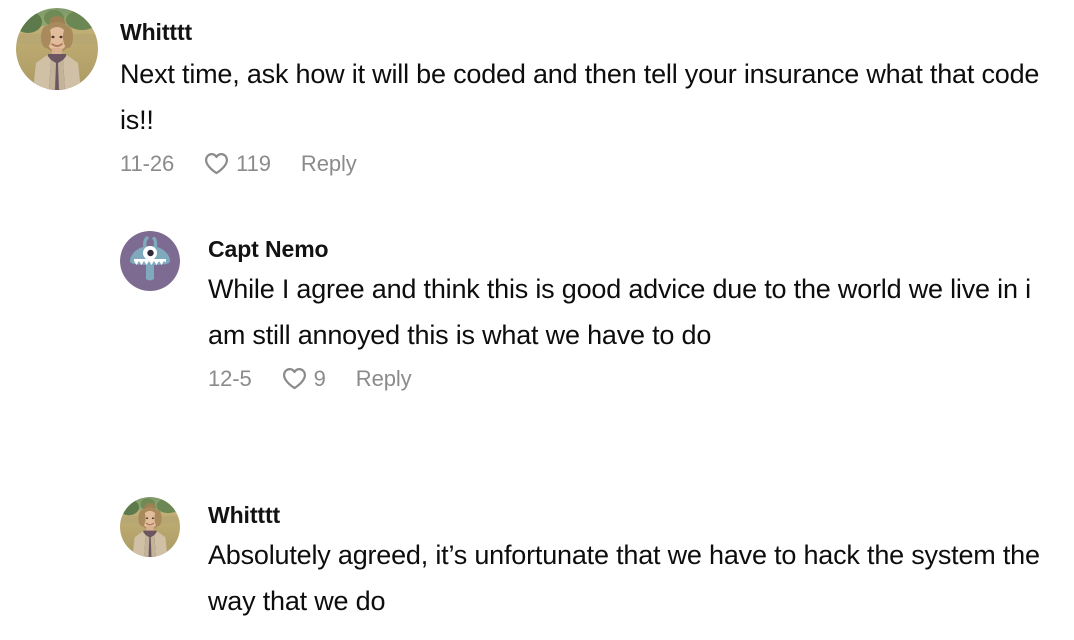 The width and height of the screenshot is (1074, 640). I want to click on comment-username: Capt Nemo, so click(634, 249).